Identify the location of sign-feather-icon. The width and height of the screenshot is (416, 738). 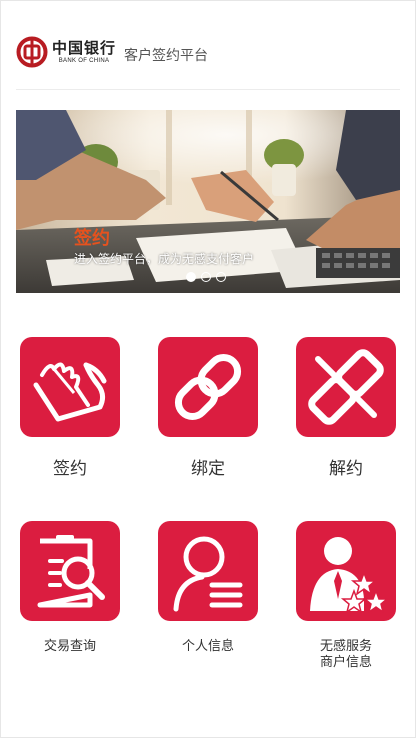
(70, 387).